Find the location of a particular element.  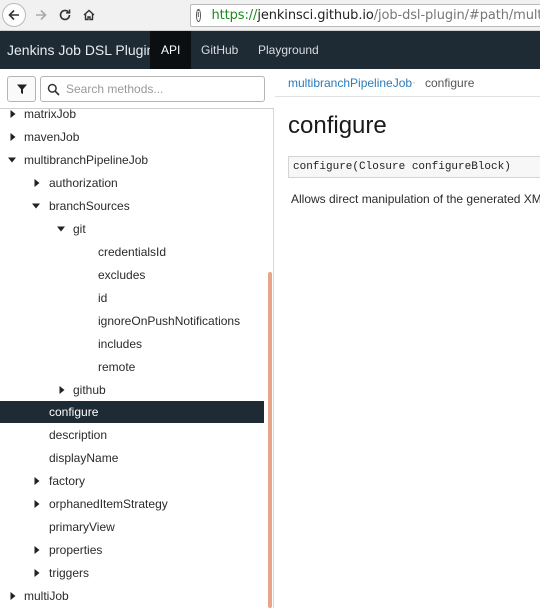

tree-item-triggers: triggers is located at coordinates (132, 573).